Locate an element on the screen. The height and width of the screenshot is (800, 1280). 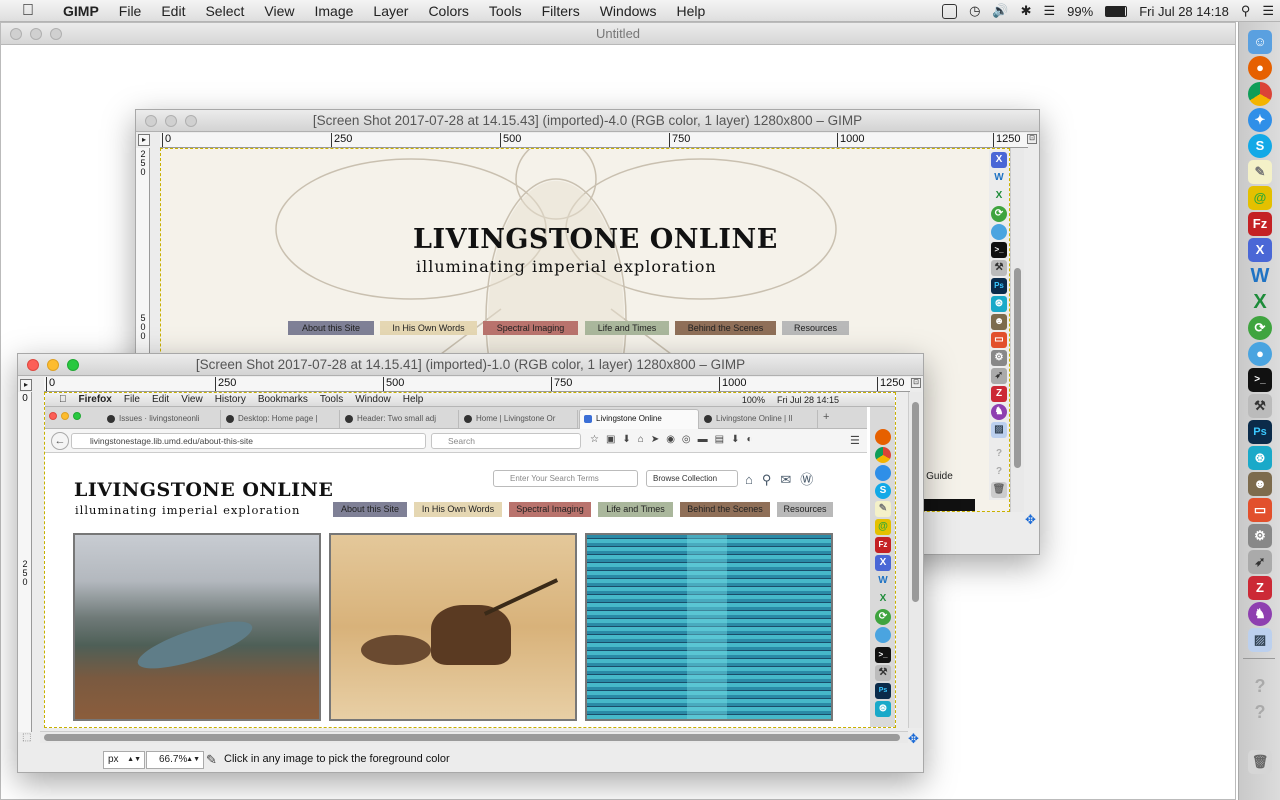
chrome-icon is located at coordinates (1260, 94).